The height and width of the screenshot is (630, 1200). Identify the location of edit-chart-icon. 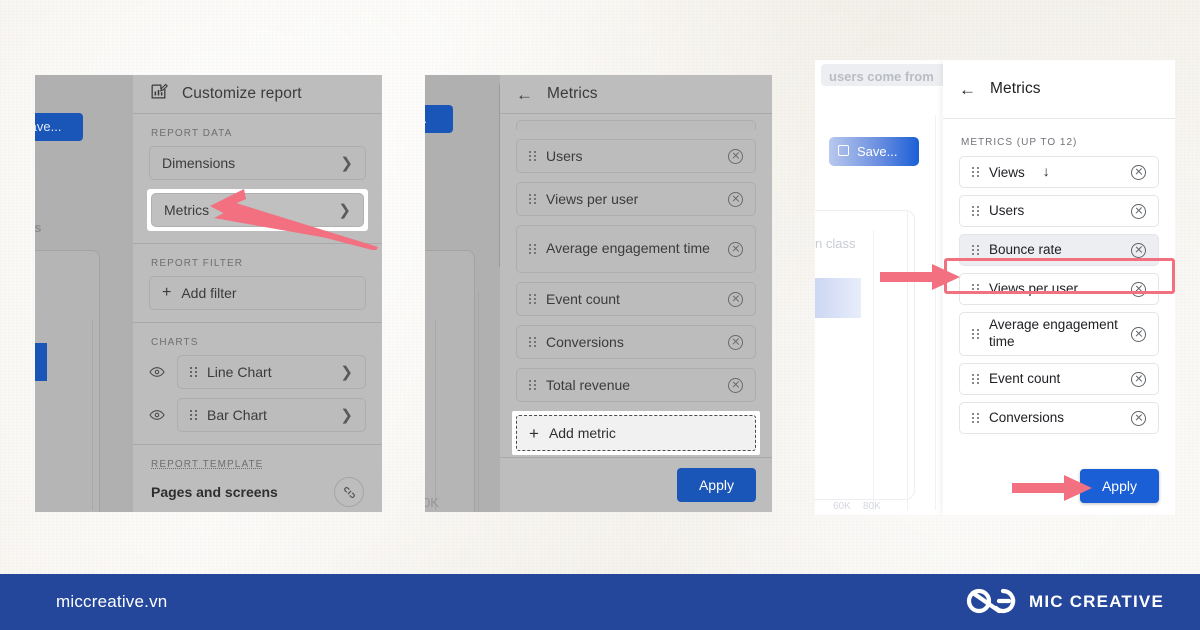
(158, 94).